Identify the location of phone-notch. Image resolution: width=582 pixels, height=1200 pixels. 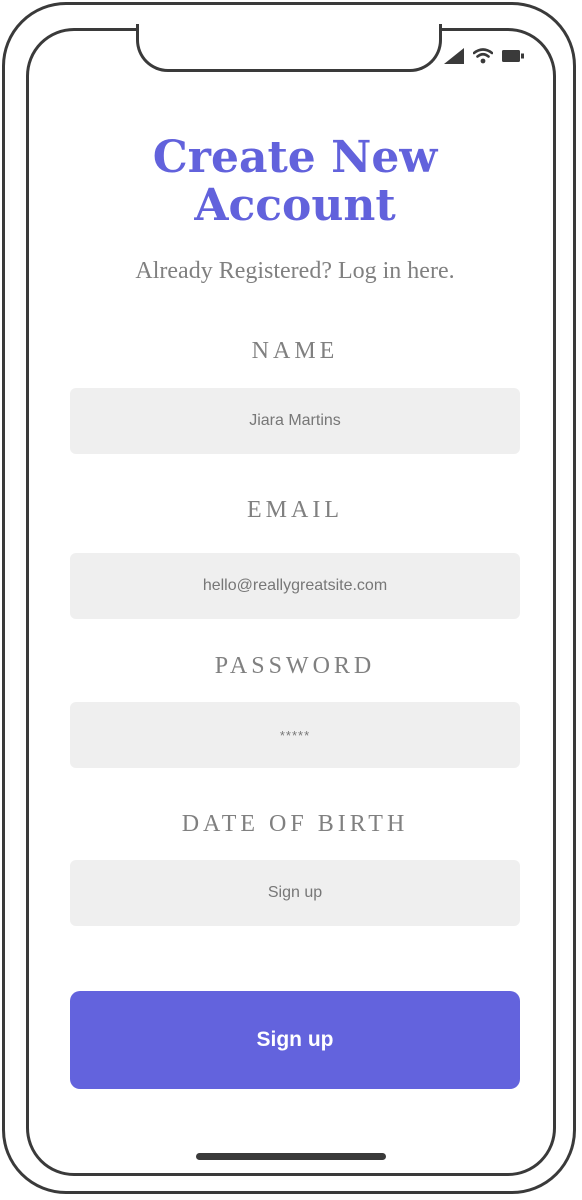
(289, 48).